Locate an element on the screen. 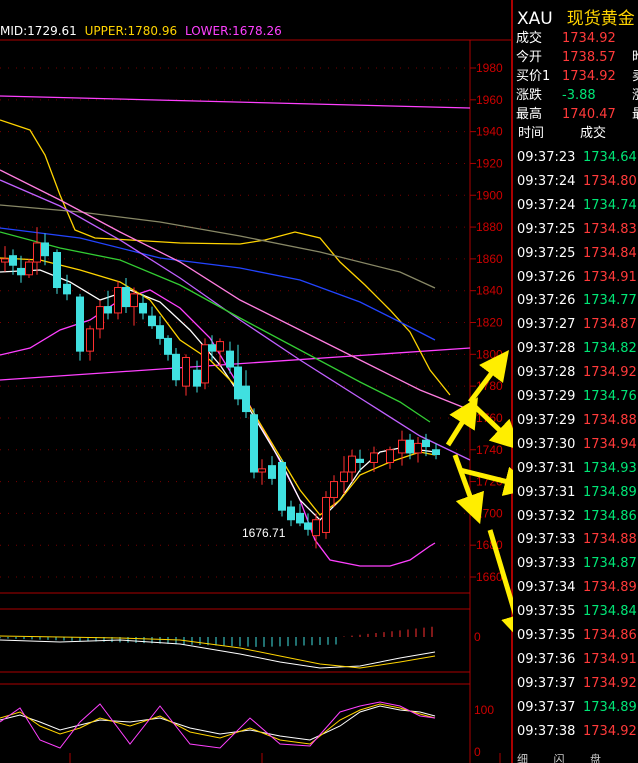 The height and width of the screenshot is (763, 638). tick-price: 1734.94 is located at coordinates (610, 444).